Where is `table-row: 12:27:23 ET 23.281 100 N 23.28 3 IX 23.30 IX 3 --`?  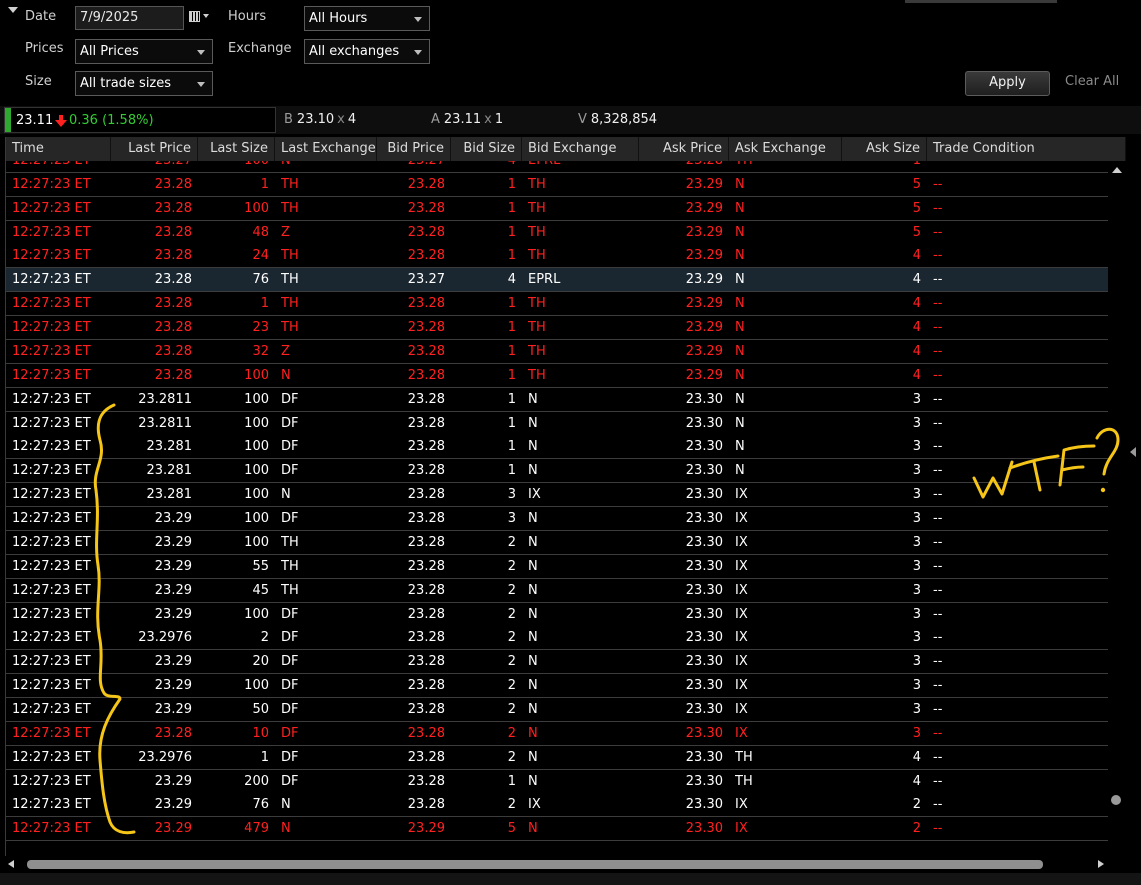 table-row: 12:27:23 ET 23.281 100 N 23.28 3 IX 23.30 IX 3 -- is located at coordinates (557, 495).